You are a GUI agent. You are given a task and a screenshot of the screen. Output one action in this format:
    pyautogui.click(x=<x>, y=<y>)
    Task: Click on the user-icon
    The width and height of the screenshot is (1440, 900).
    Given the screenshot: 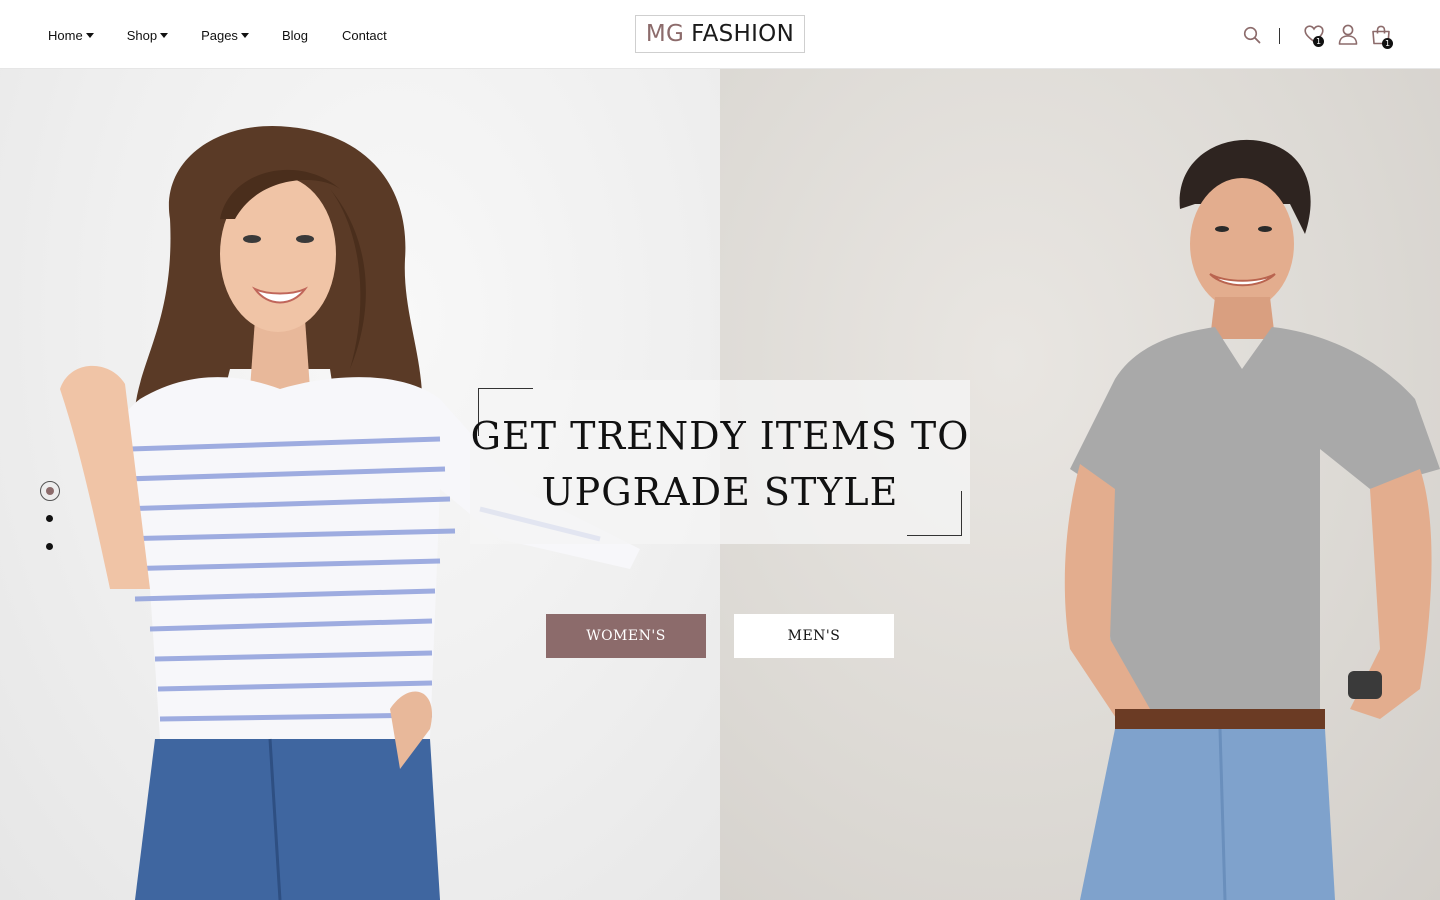 What is the action you would take?
    pyautogui.click(x=1348, y=34)
    